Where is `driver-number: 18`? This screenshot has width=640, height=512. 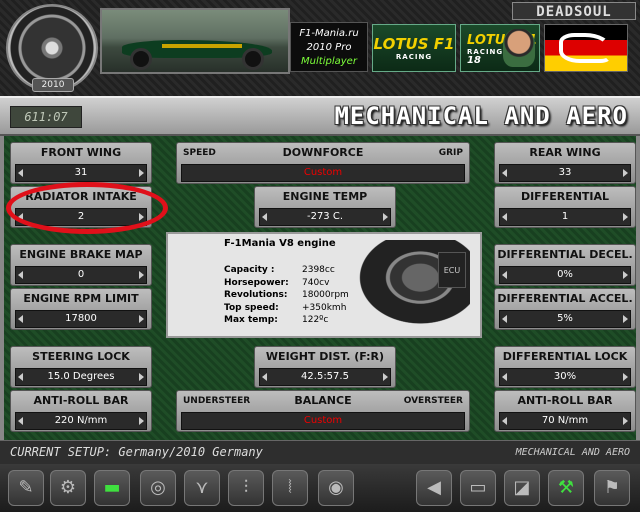
driver-number: 18 is located at coordinates (474, 60).